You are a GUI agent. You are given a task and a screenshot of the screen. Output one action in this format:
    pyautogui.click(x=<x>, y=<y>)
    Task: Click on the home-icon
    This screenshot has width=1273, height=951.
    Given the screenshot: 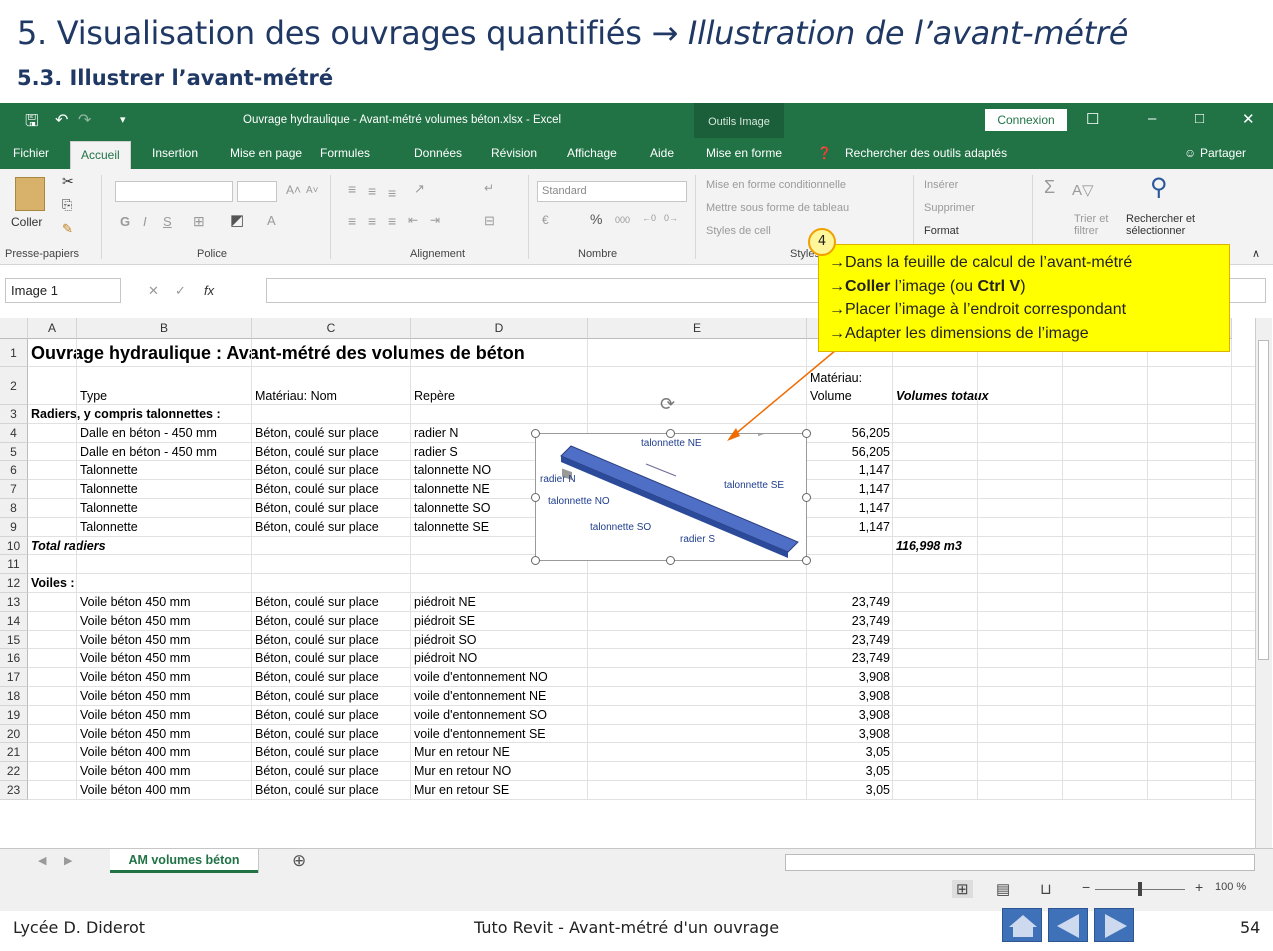 What is the action you would take?
    pyautogui.click(x=1023, y=926)
    